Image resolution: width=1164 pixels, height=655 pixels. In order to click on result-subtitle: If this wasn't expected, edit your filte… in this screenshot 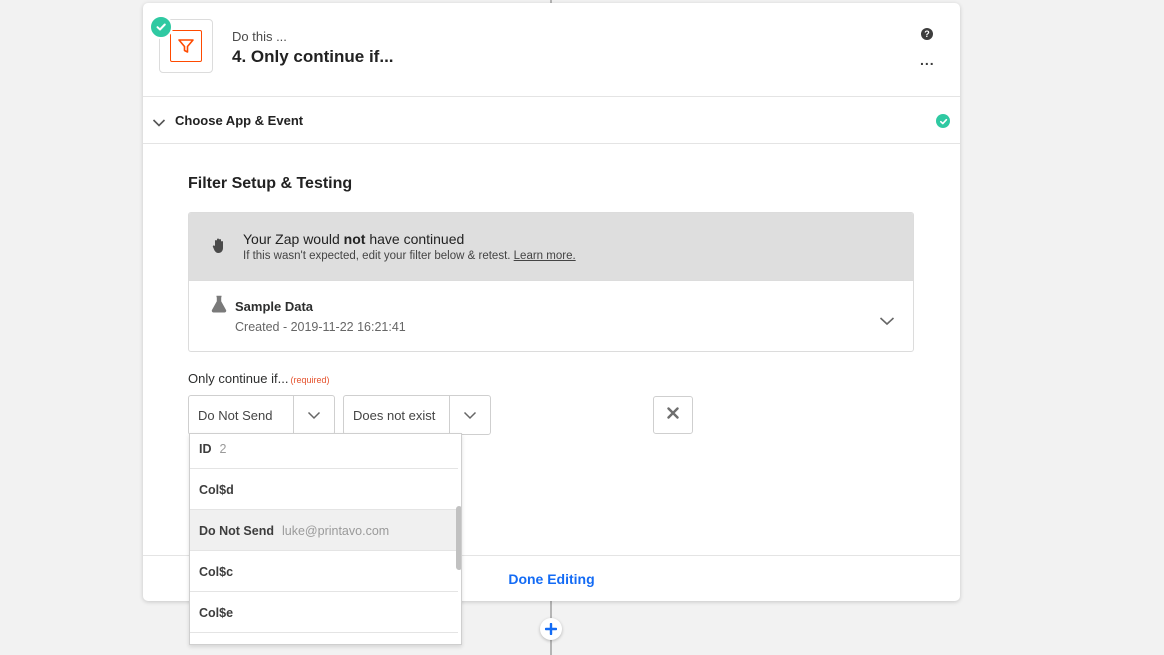, I will do `click(409, 256)`.